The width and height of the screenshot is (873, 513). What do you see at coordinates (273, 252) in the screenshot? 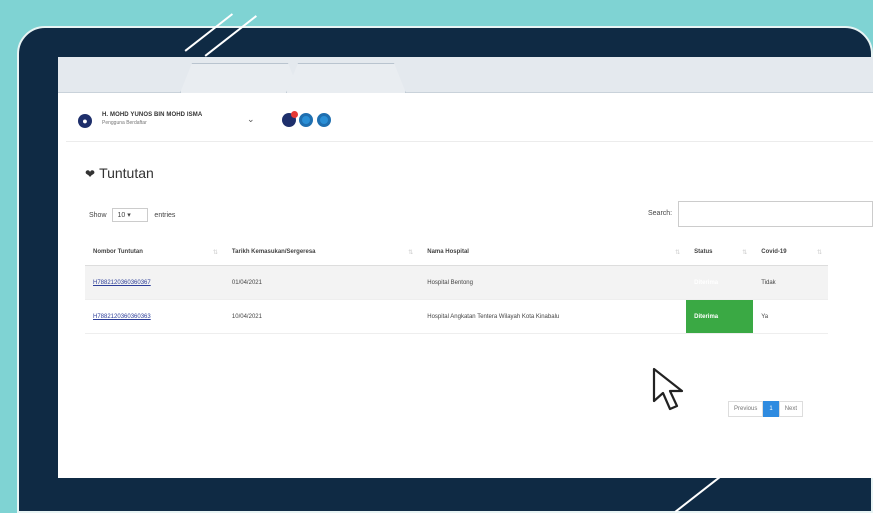
I see `column-header-label: Tarikh Kemasukan/Sergeresa` at bounding box center [273, 252].